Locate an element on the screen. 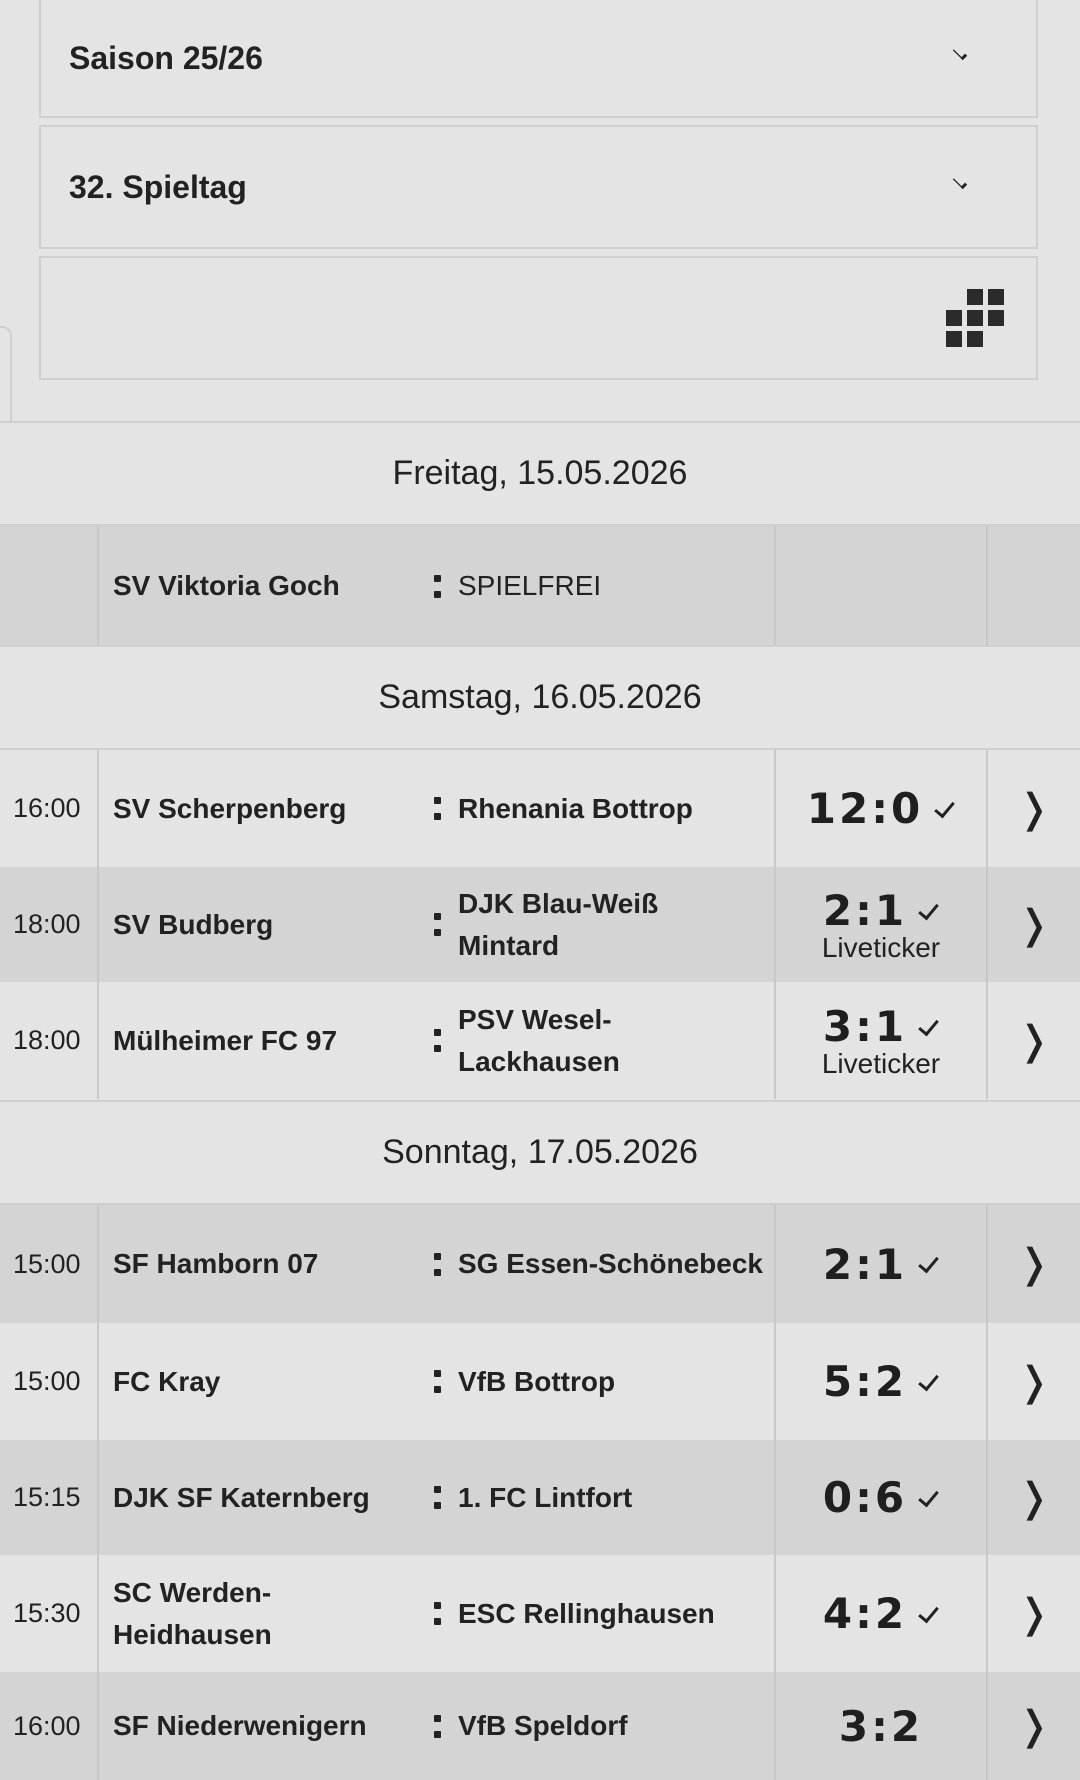 Image resolution: width=1080 pixels, height=1780 pixels. match-score-cell: 2:1 is located at coordinates (880, 1264).